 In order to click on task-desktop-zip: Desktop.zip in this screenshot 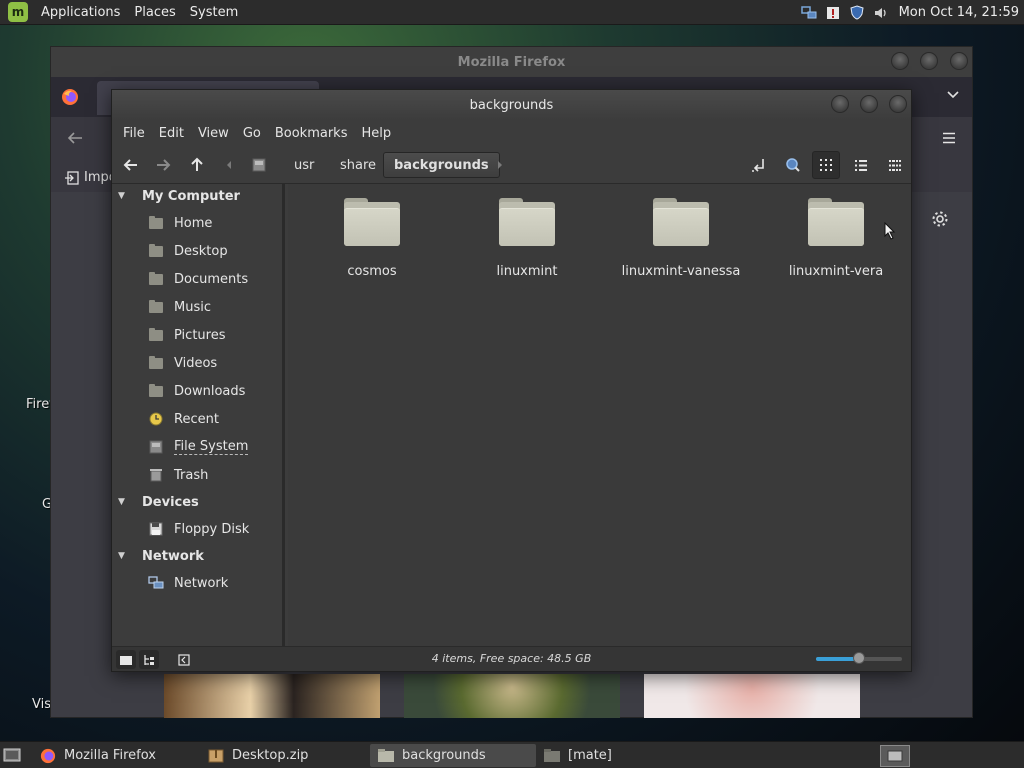, I will do `click(283, 755)`.